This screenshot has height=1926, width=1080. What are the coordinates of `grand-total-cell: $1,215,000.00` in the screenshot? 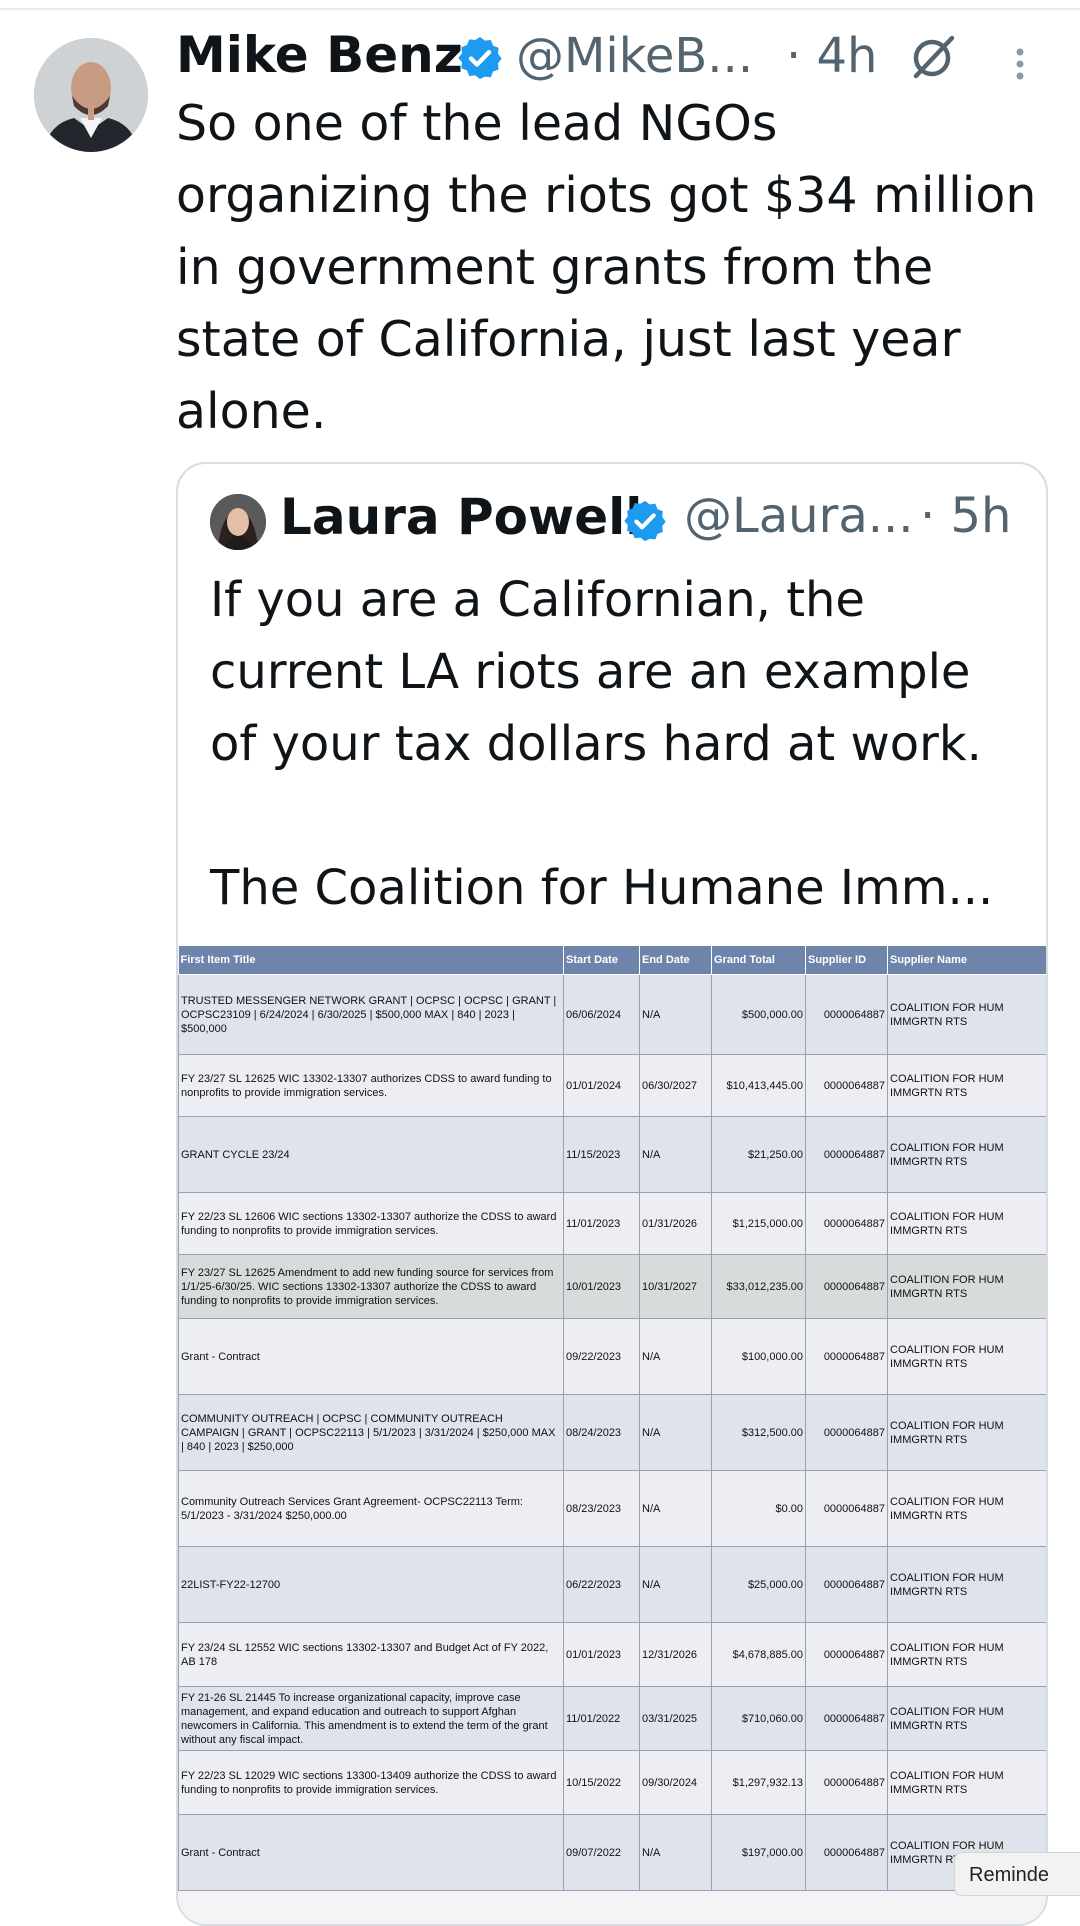 It's located at (758, 1223).